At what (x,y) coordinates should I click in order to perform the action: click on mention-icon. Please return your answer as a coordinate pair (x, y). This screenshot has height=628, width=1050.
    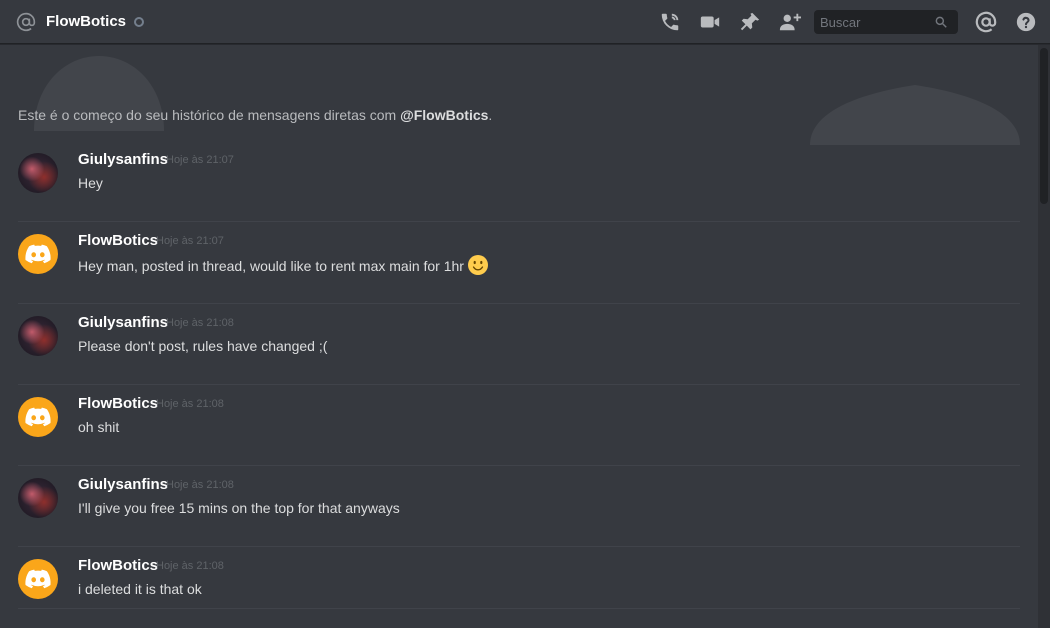
    Looking at the image, I should click on (986, 22).